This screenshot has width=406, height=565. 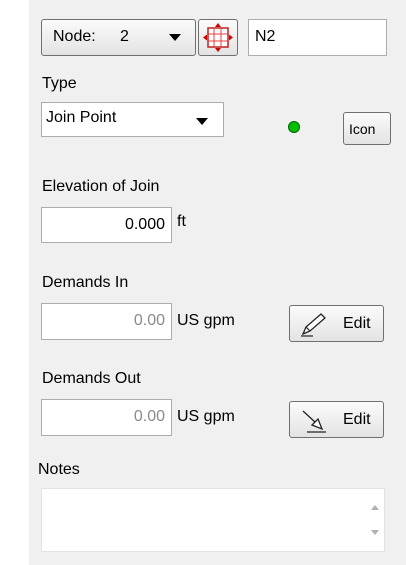 I want to click on demands-out-edit-button: Edit, so click(x=336, y=419).